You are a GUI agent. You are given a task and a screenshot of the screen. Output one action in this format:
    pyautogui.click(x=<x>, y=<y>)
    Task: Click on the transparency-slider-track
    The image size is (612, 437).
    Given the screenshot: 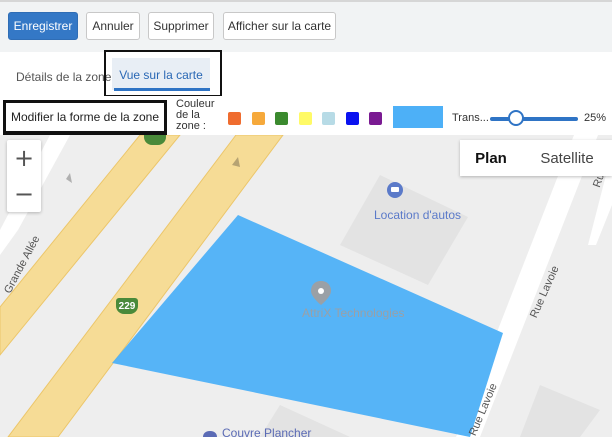 What is the action you would take?
    pyautogui.click(x=534, y=119)
    